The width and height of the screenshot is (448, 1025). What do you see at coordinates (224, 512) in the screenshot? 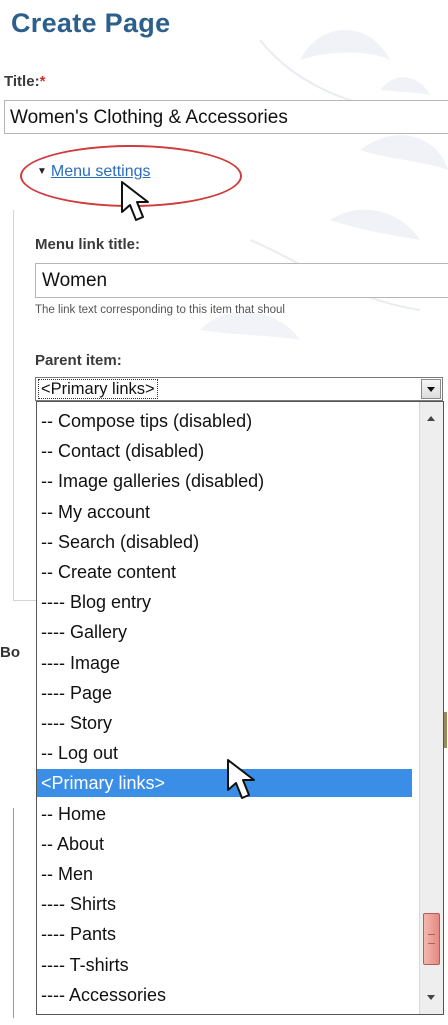
I see `dropdown-option: -- My account` at bounding box center [224, 512].